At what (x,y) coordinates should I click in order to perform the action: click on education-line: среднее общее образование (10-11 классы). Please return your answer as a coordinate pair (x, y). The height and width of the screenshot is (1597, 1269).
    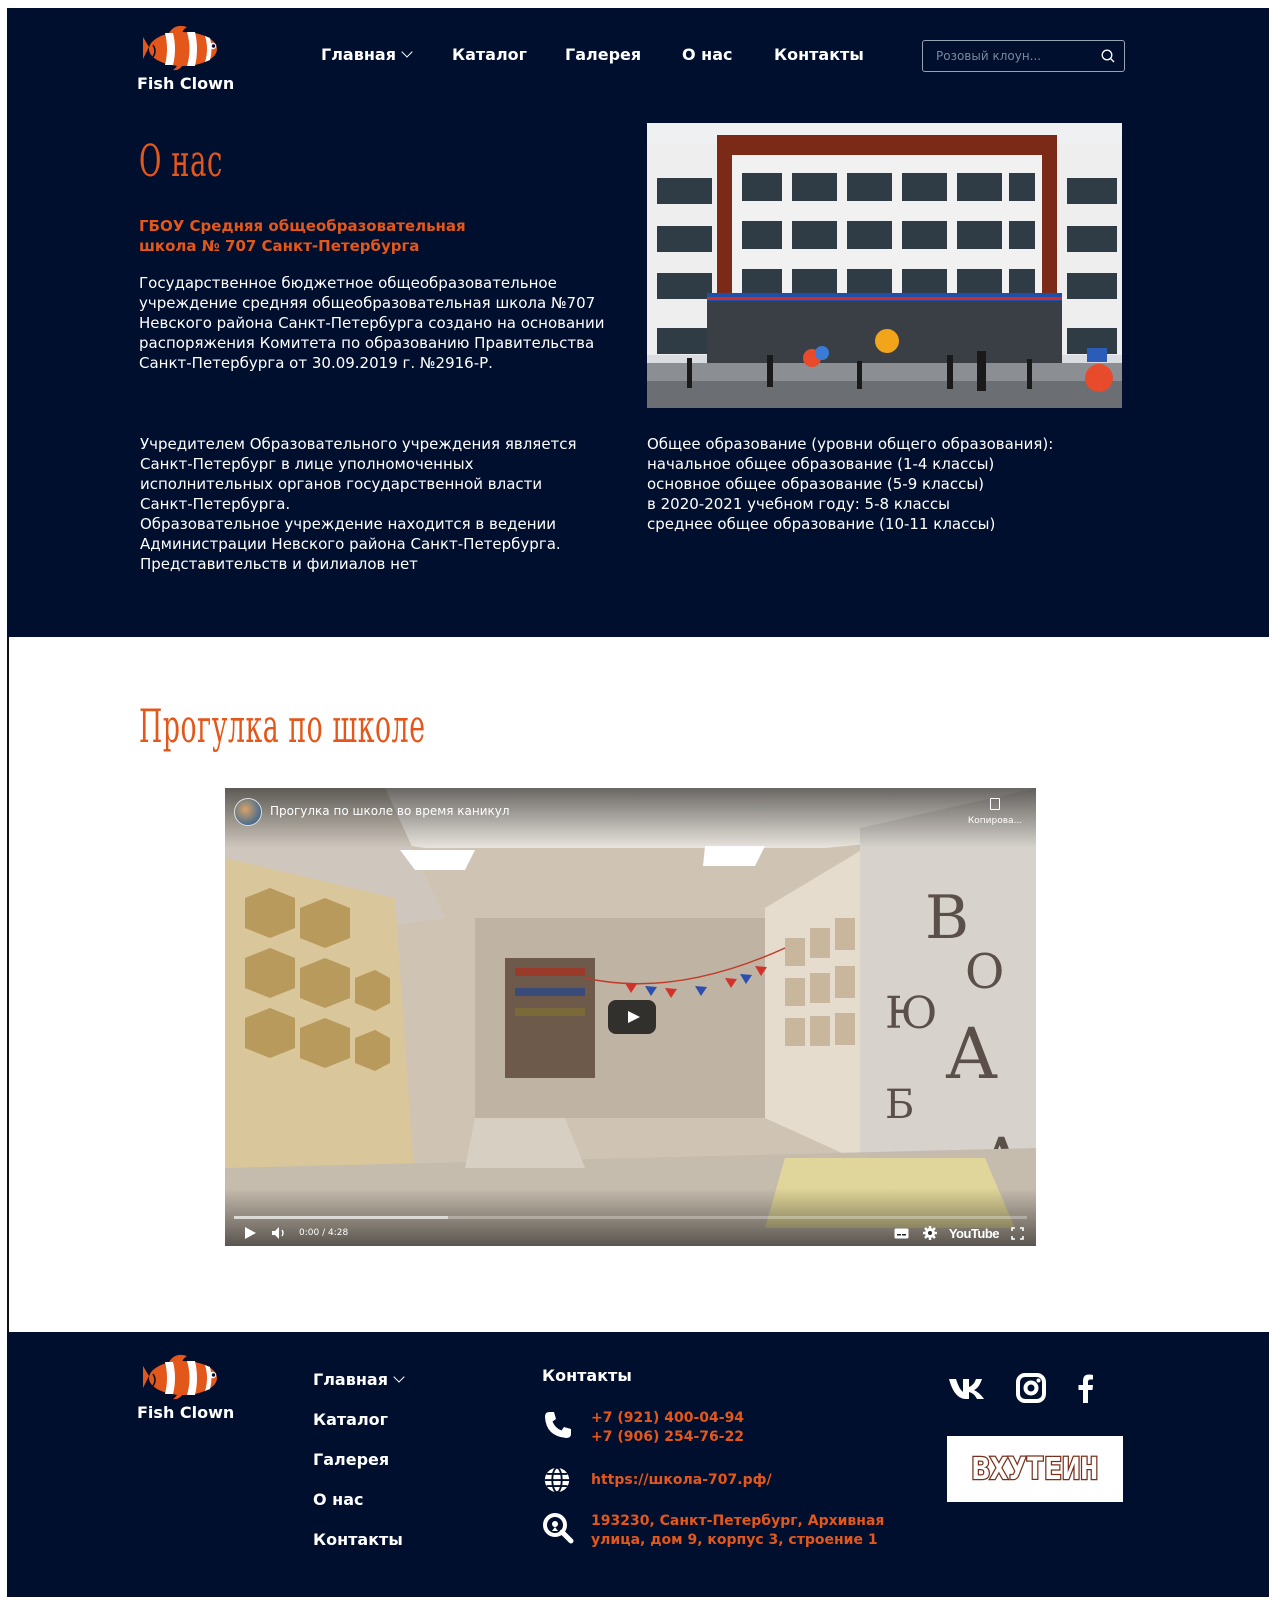
    Looking at the image, I should click on (821, 524).